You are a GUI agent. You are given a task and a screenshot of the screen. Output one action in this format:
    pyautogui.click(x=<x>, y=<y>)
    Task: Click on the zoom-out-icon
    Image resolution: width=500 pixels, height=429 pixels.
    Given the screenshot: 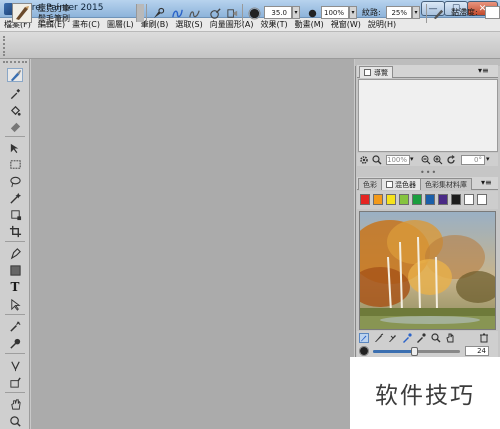 What is the action you would take?
    pyautogui.click(x=426, y=160)
    